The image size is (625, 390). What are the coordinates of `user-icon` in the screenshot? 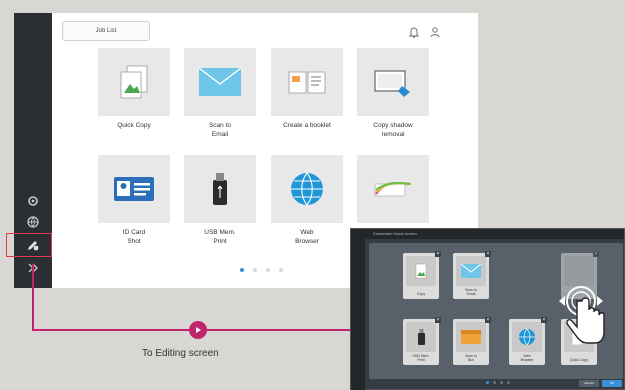 It's located at (435, 31).